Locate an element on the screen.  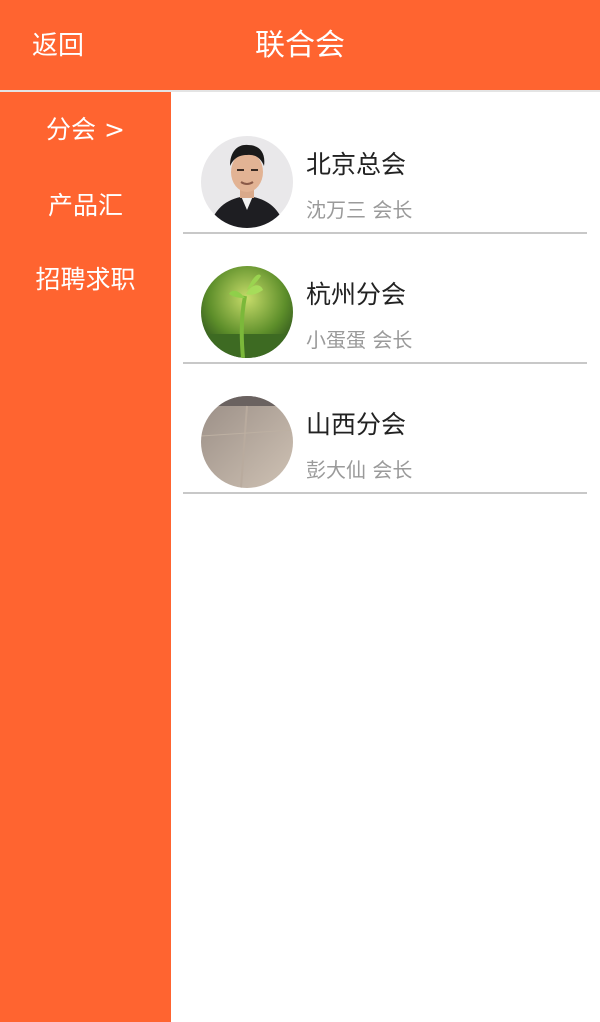
page-title: 联合会 is located at coordinates (300, 45).